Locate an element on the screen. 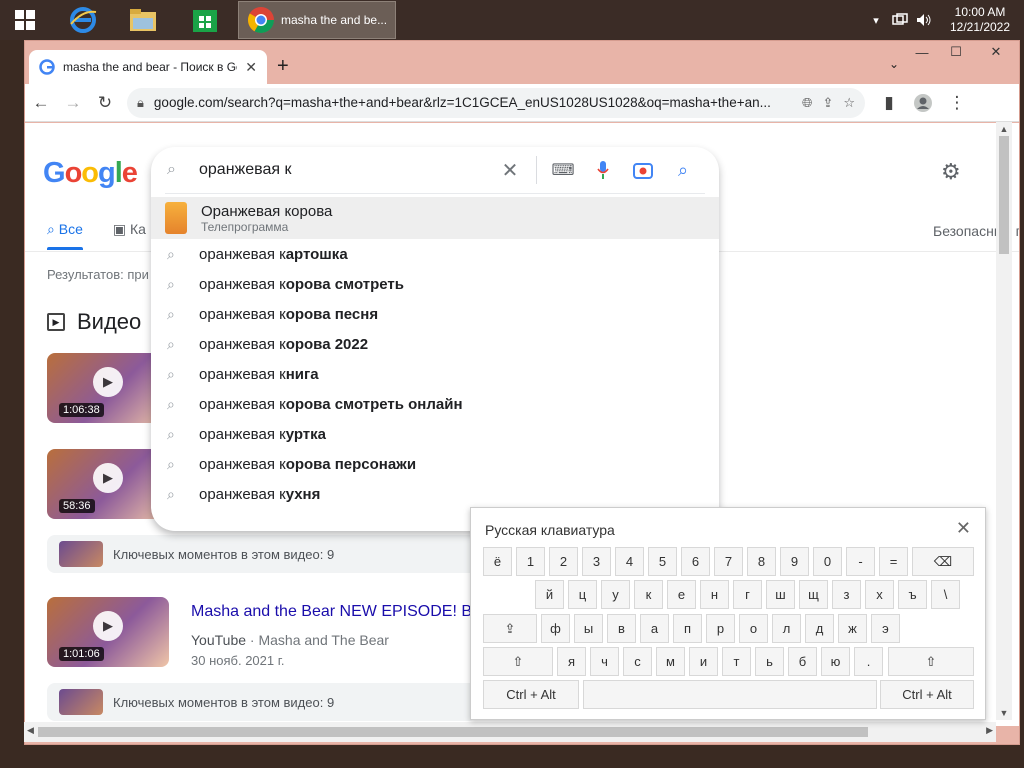 Image resolution: width=1024 pixels, height=768 pixels. key: ч is located at coordinates (604, 661).